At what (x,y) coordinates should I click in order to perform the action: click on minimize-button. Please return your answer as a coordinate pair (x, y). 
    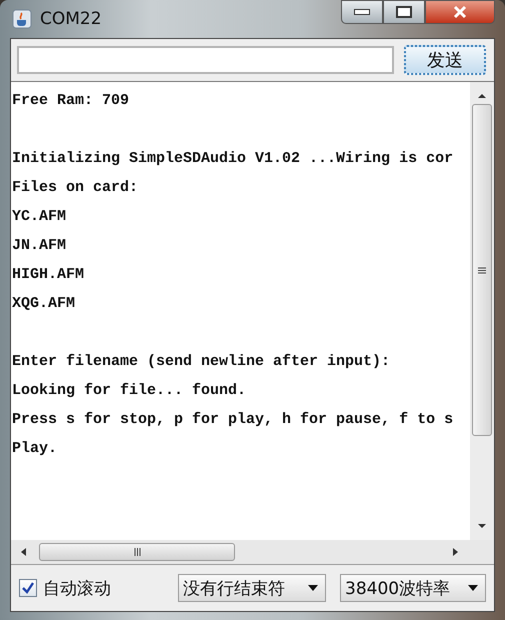
    Looking at the image, I should click on (362, 12).